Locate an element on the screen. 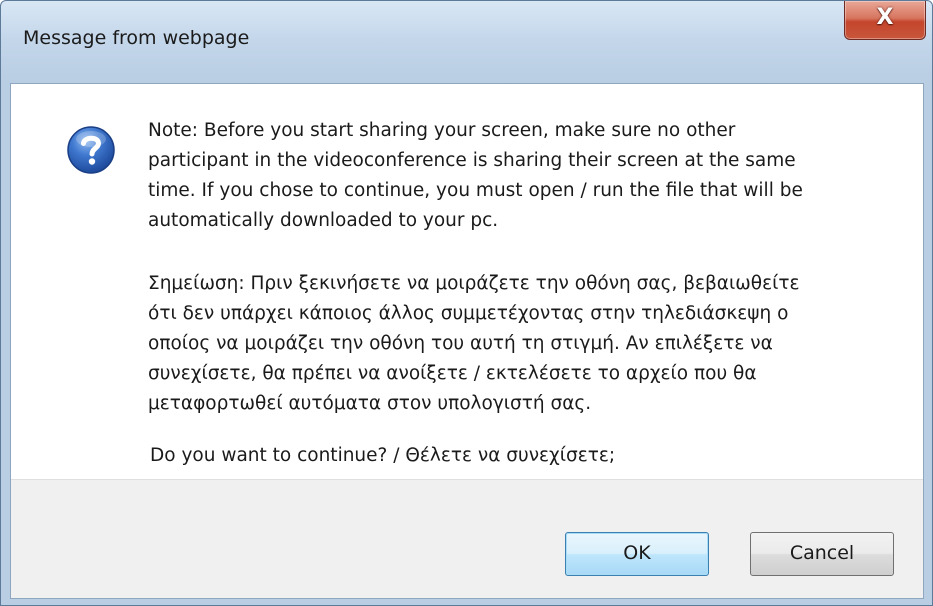 The width and height of the screenshot is (933, 606). window-title: Message from webpage is located at coordinates (136, 38).